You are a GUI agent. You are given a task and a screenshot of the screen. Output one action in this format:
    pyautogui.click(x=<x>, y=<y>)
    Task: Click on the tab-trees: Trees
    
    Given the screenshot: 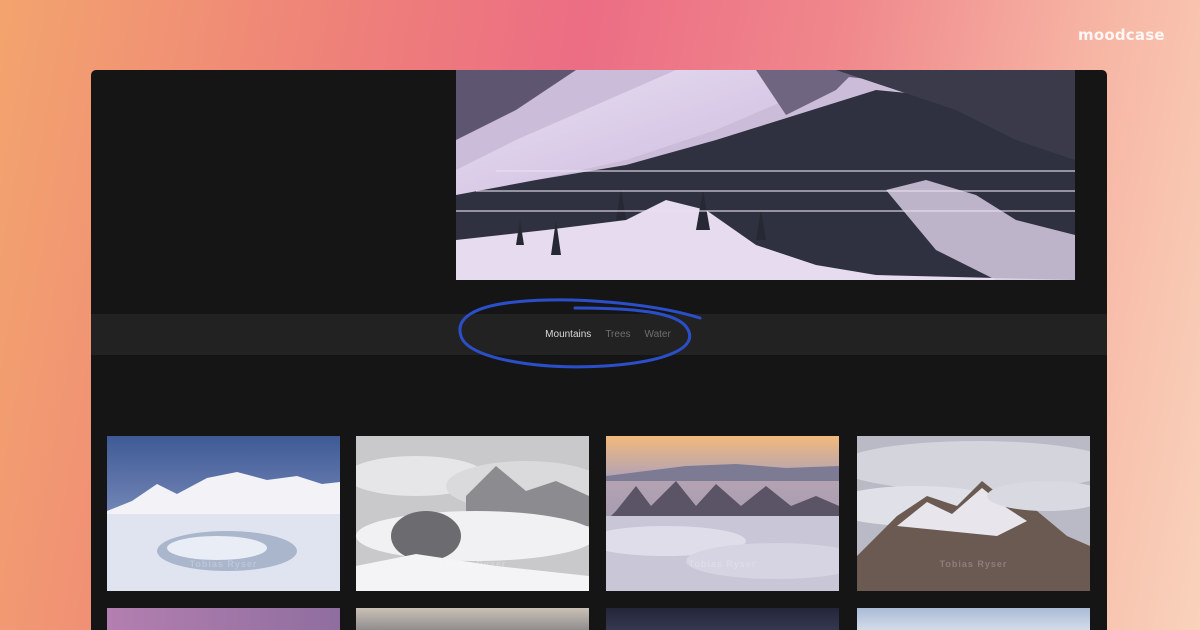 What is the action you would take?
    pyautogui.click(x=617, y=334)
    